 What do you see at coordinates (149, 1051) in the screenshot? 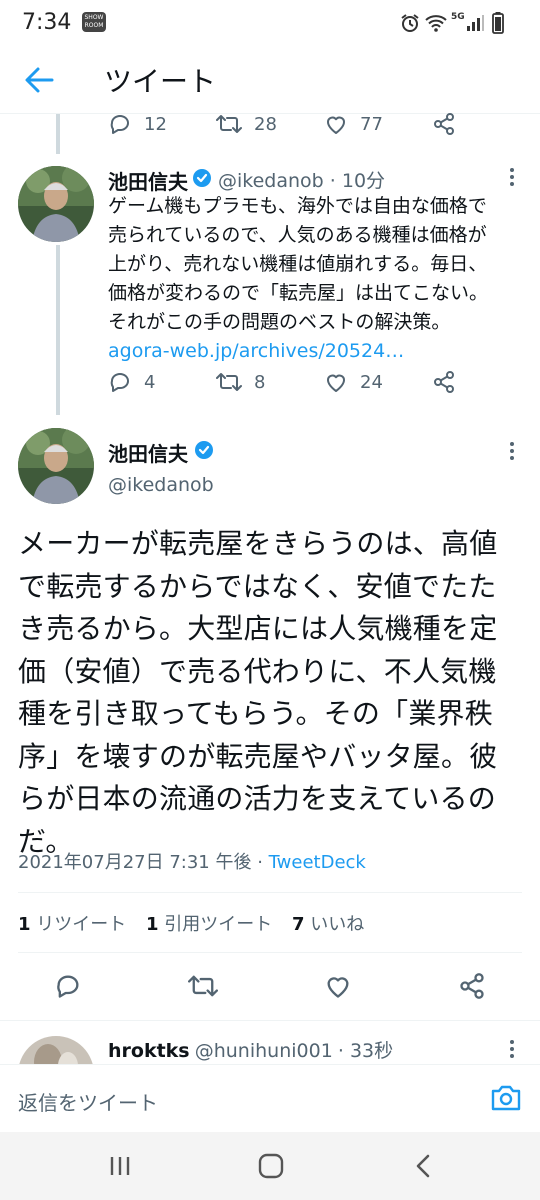
I see `reply-author-name: hroktks` at bounding box center [149, 1051].